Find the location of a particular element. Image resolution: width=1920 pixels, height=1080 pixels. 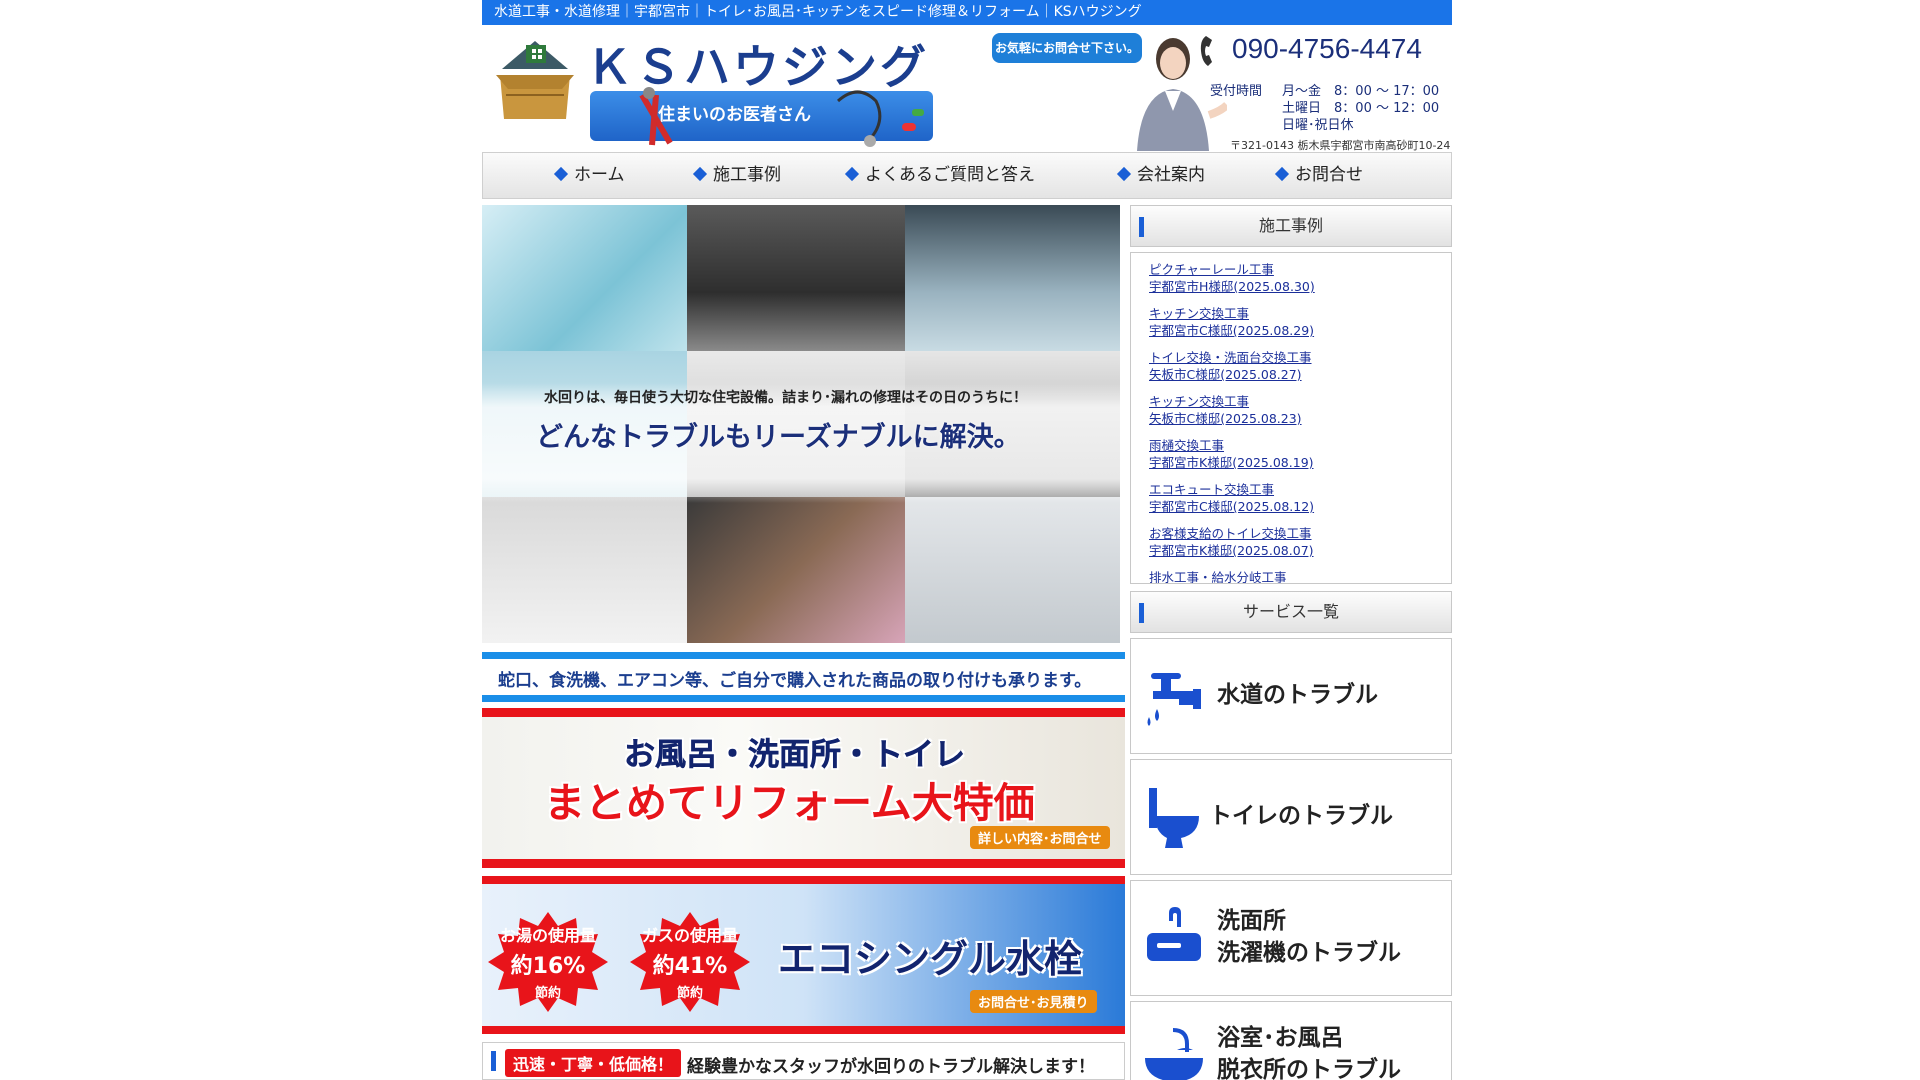

service-label: トイレのトラブル is located at coordinates (1301, 816).